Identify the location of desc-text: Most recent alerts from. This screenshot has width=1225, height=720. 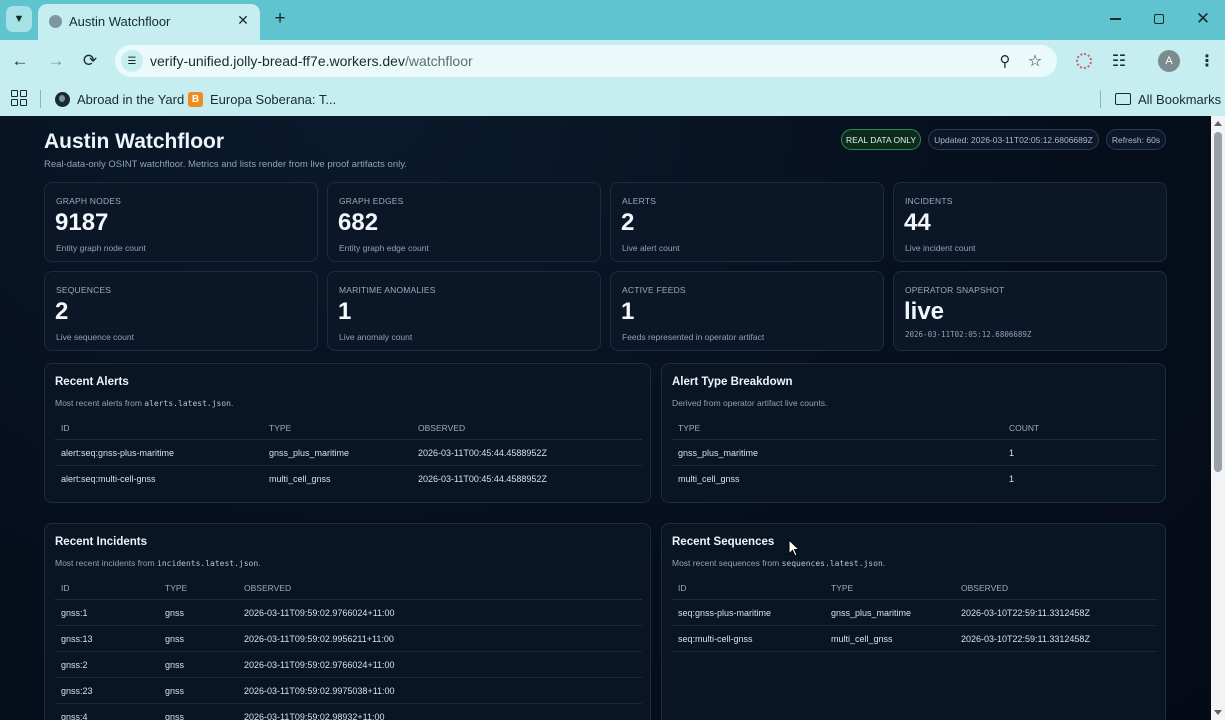
(100, 403).